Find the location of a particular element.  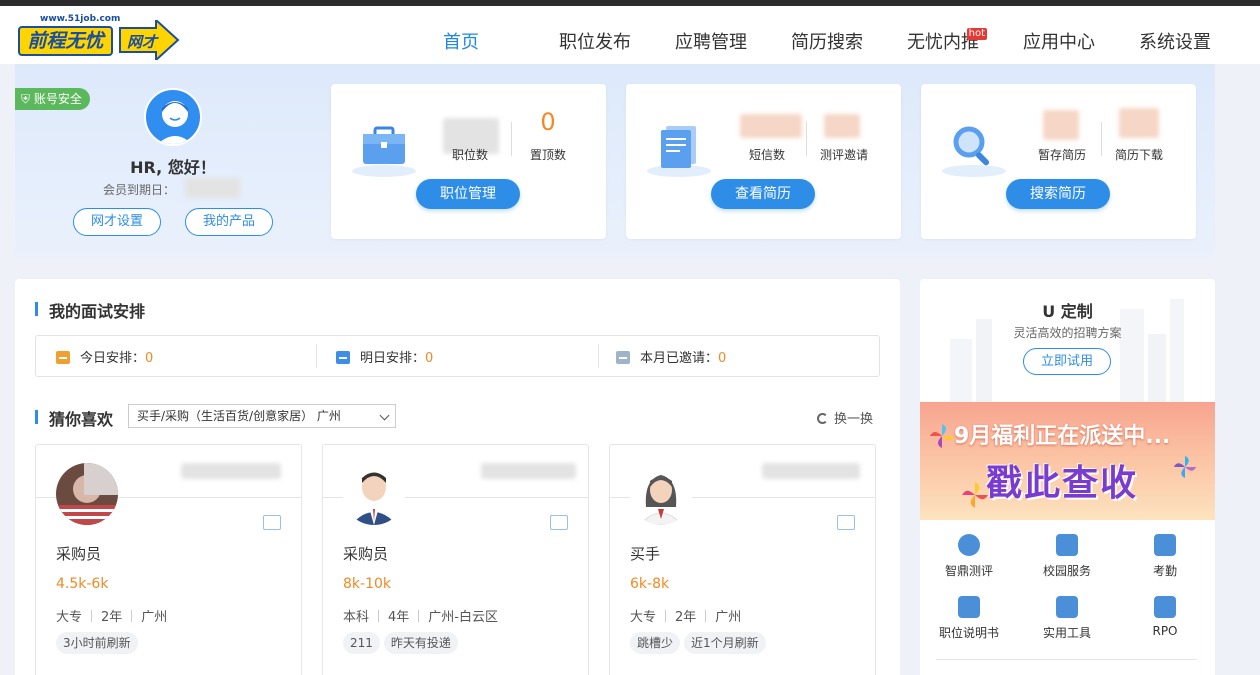

resume-card: 短信数 测评邀请 查看简历 is located at coordinates (763, 161).